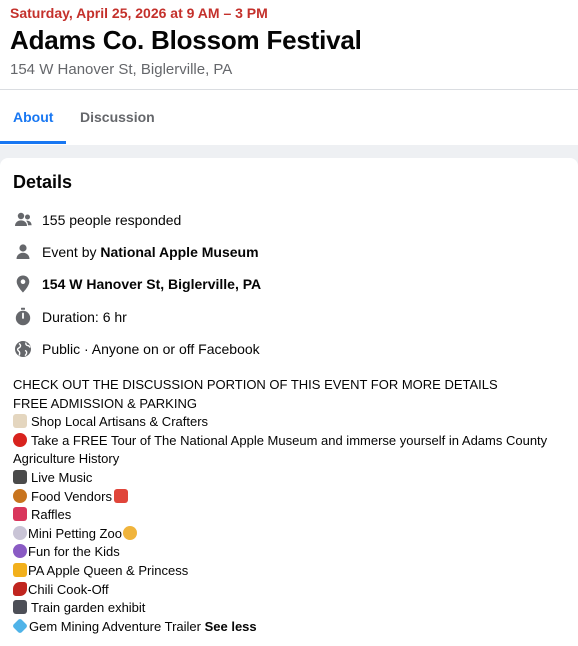  I want to click on host-text: Event by National Apple Museum, so click(150, 252).